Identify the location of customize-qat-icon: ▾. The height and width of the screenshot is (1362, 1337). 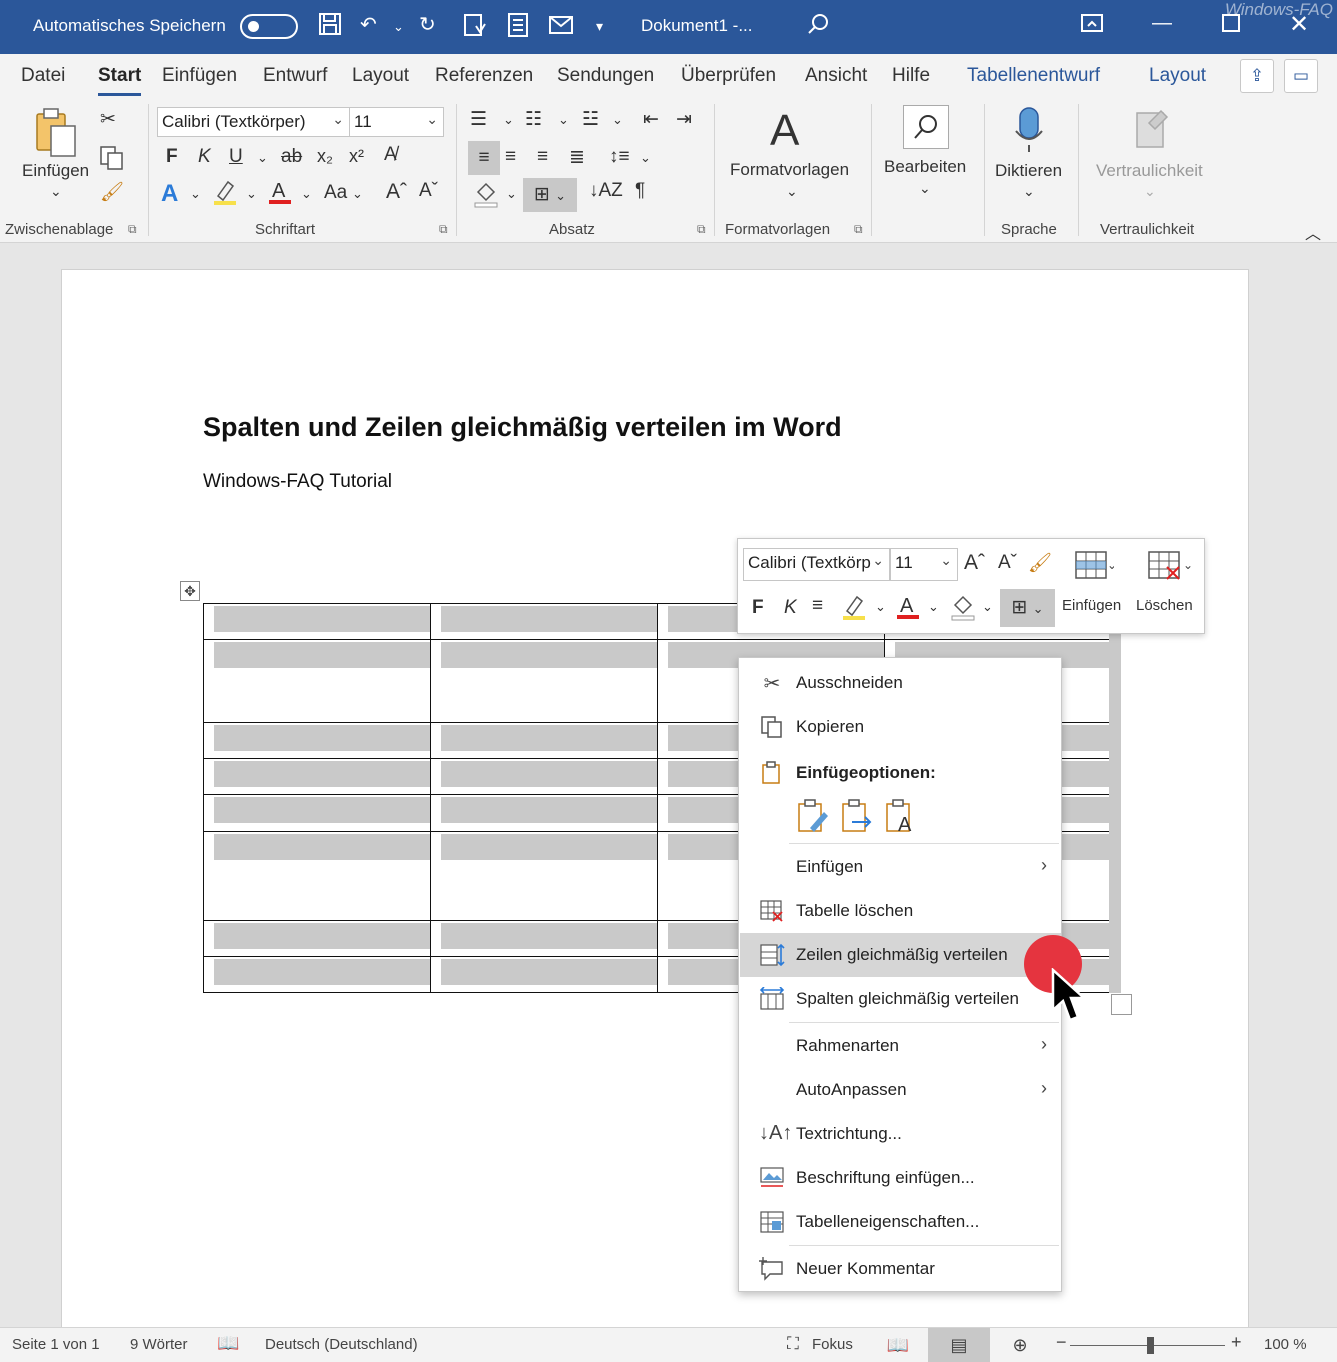
(599, 26).